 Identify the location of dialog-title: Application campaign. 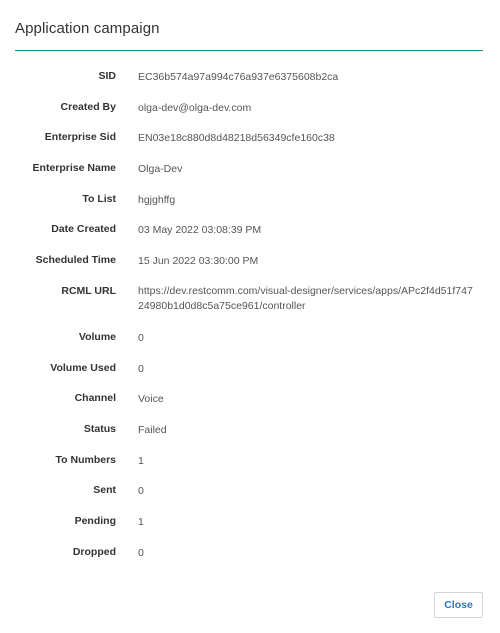
(87, 28).